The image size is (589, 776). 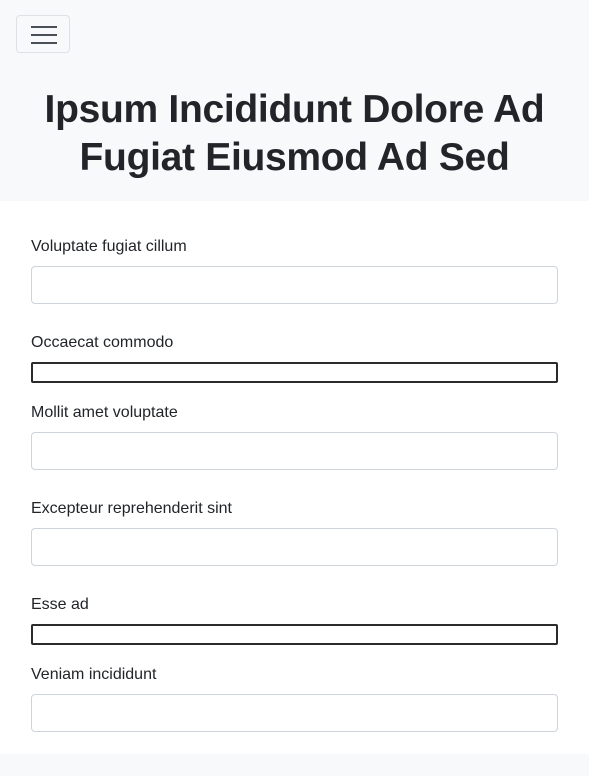 I want to click on field-label-veniam-incididunt: Veniam incididunt, so click(x=94, y=674).